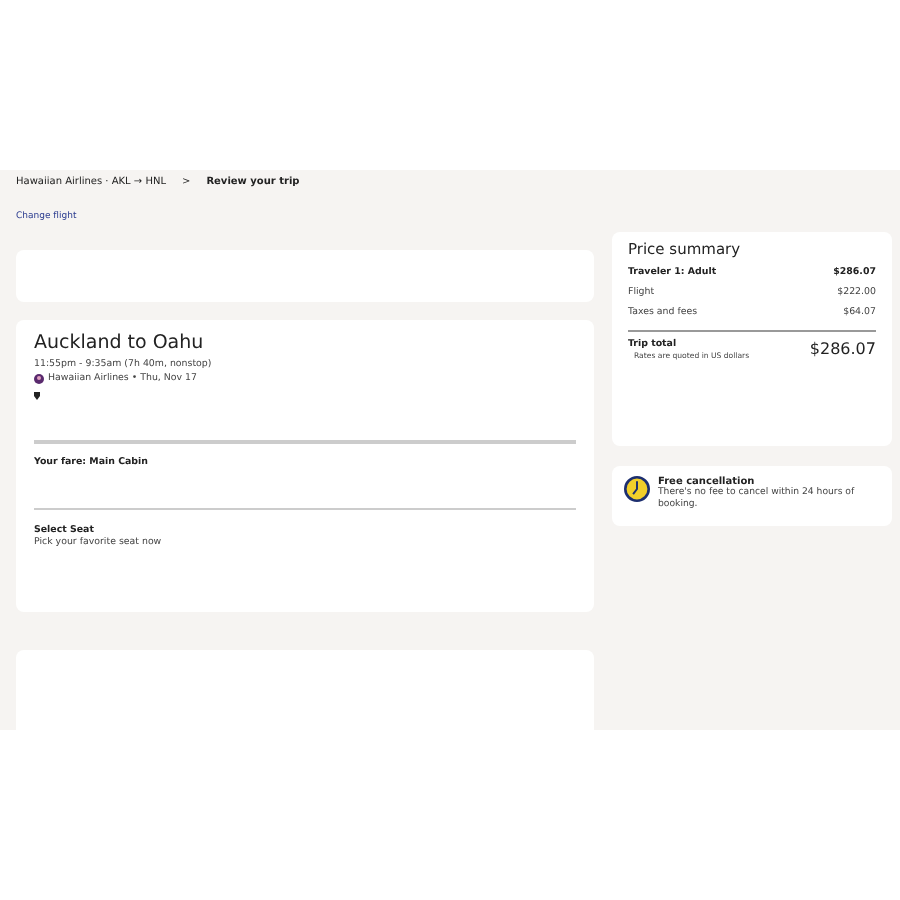 The image size is (900, 900). I want to click on flight-title: Auckland to Oahu, so click(120, 343).